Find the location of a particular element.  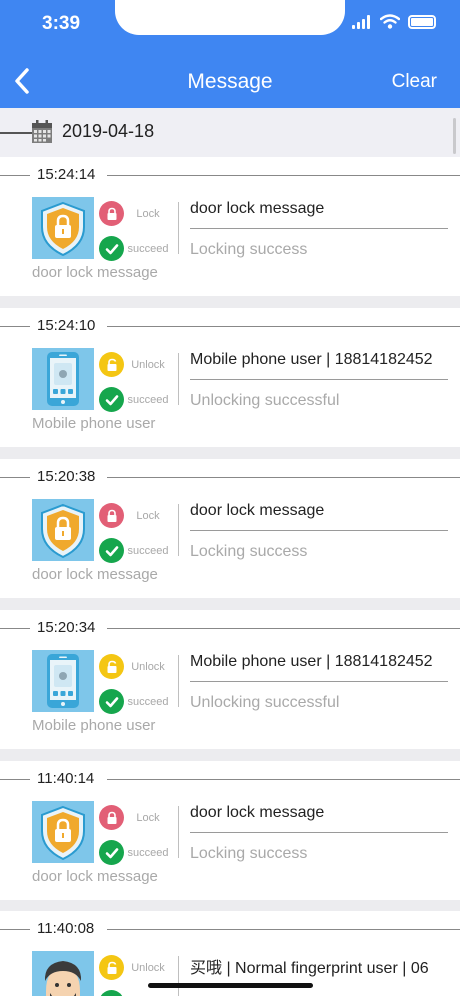

date-section-header: 2019-04-18 is located at coordinates (230, 132).